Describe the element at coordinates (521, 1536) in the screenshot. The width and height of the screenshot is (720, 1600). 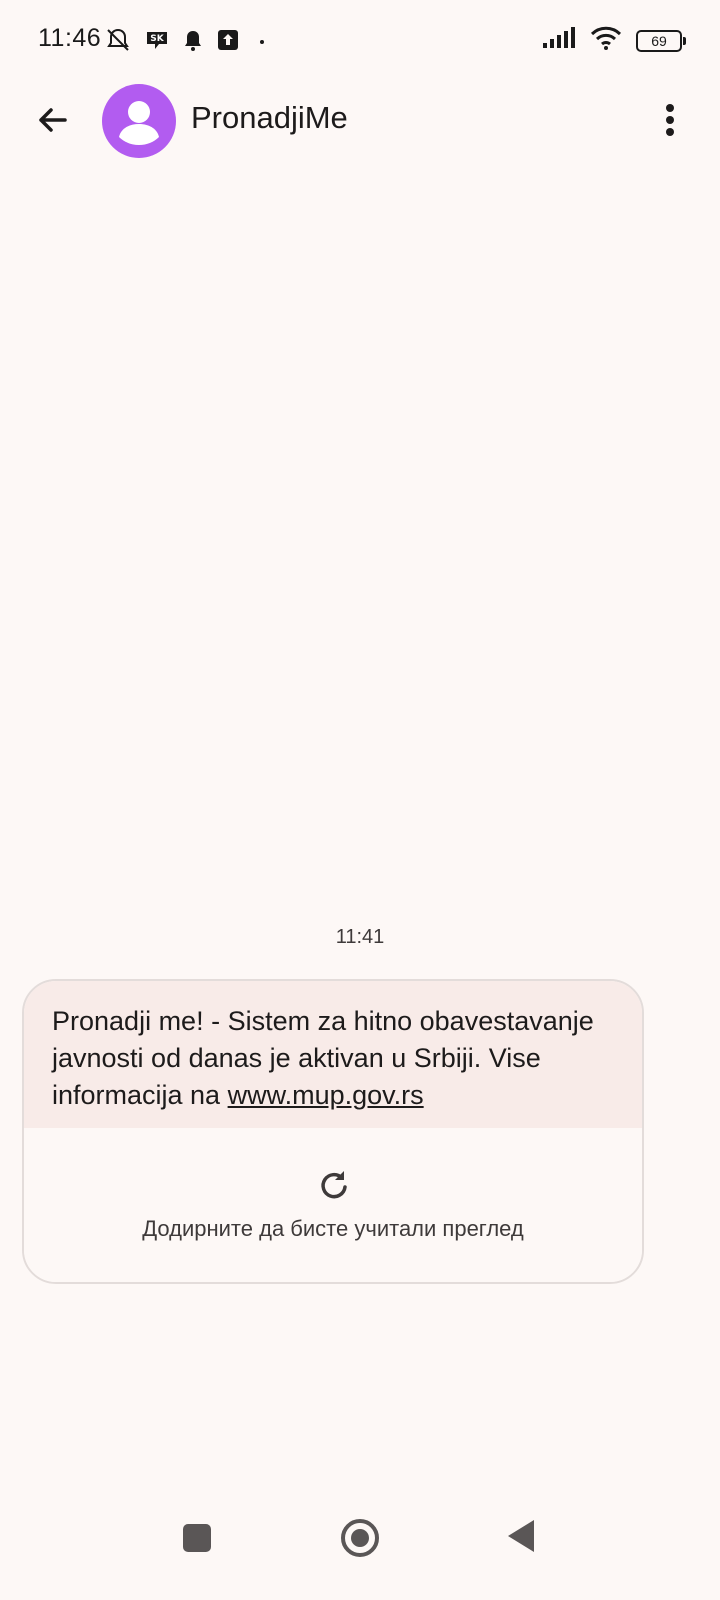
I see `nav-back-button` at that location.